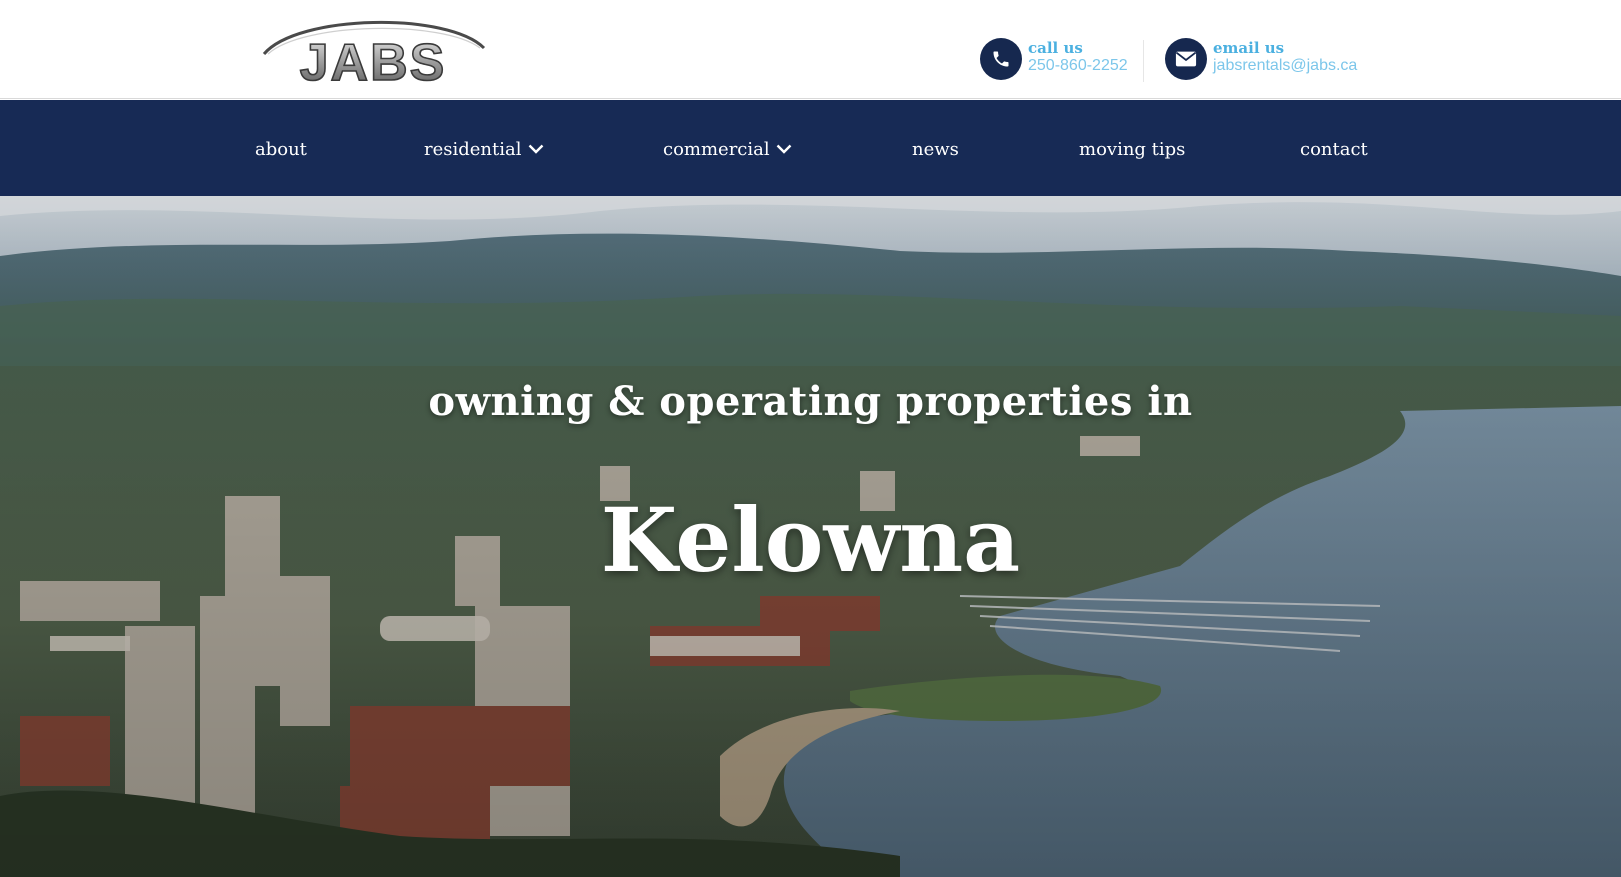 Image resolution: width=1621 pixels, height=877 pixels. Describe the element at coordinates (1285, 66) in the screenshot. I see `email-address: jabsrentals@jabs.ca` at that location.